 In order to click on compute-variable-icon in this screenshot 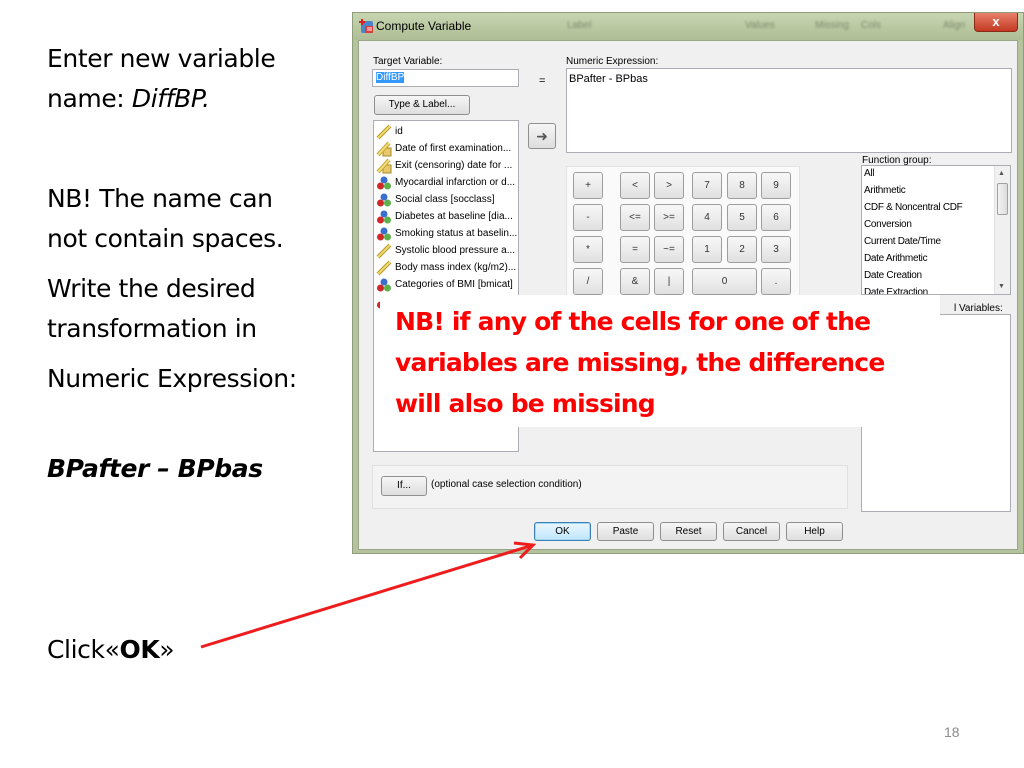, I will do `click(366, 26)`.